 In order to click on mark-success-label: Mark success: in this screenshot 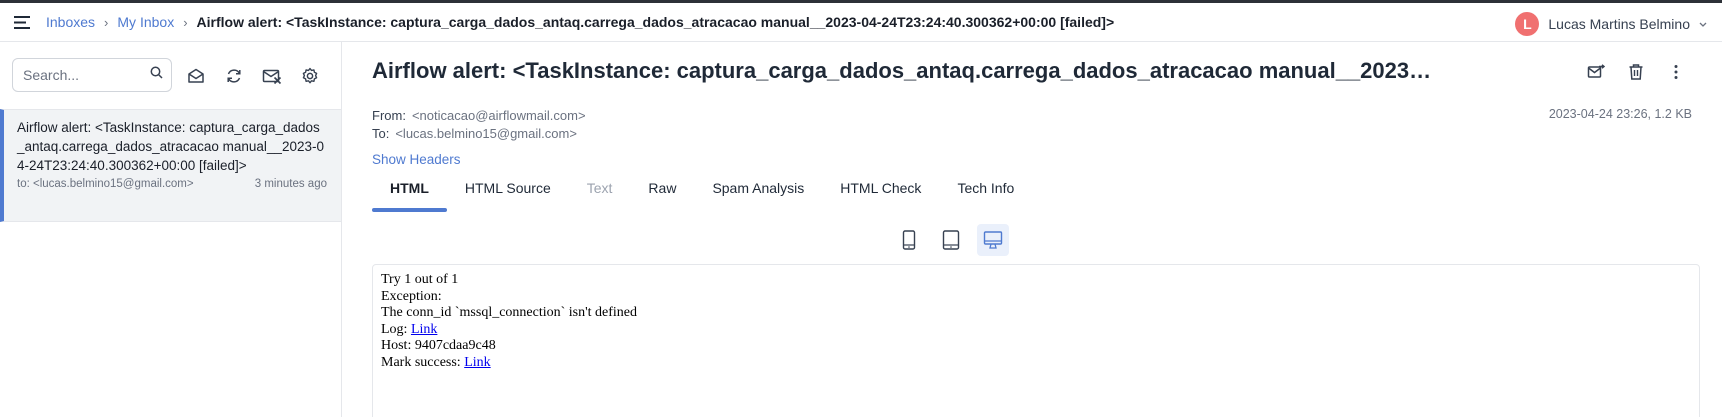, I will do `click(423, 362)`.